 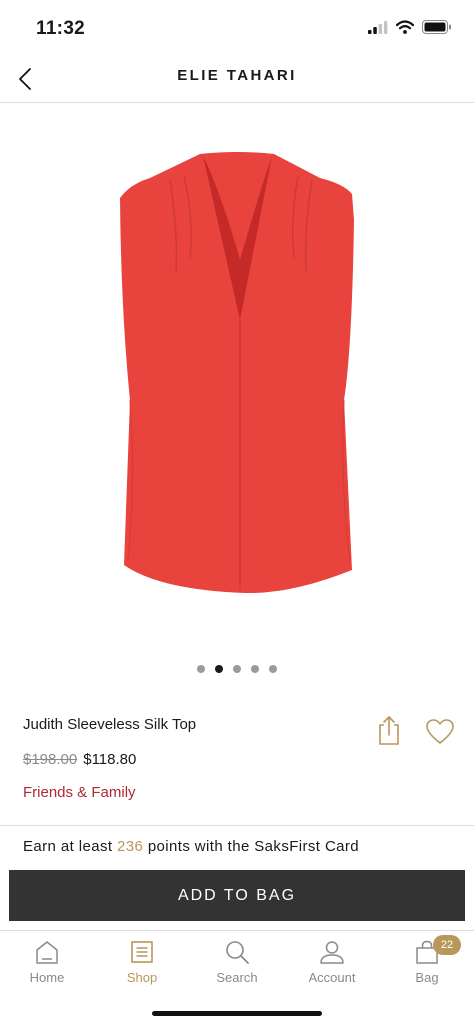 I want to click on product-name: Judith Sleeveless Silk Top, so click(x=110, y=724).